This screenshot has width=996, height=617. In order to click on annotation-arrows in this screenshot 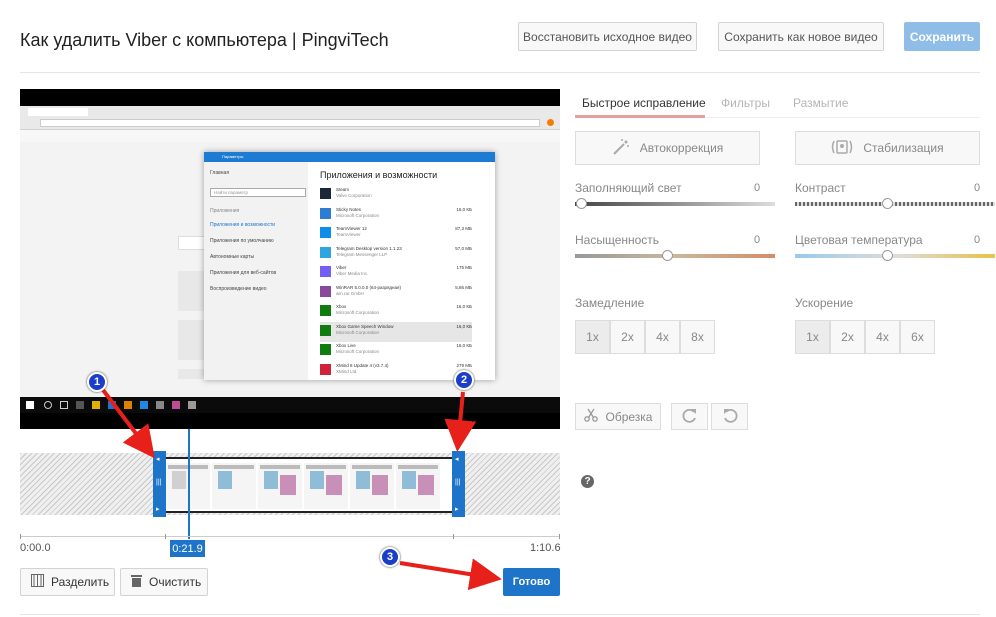, I will do `click(301, 489)`.